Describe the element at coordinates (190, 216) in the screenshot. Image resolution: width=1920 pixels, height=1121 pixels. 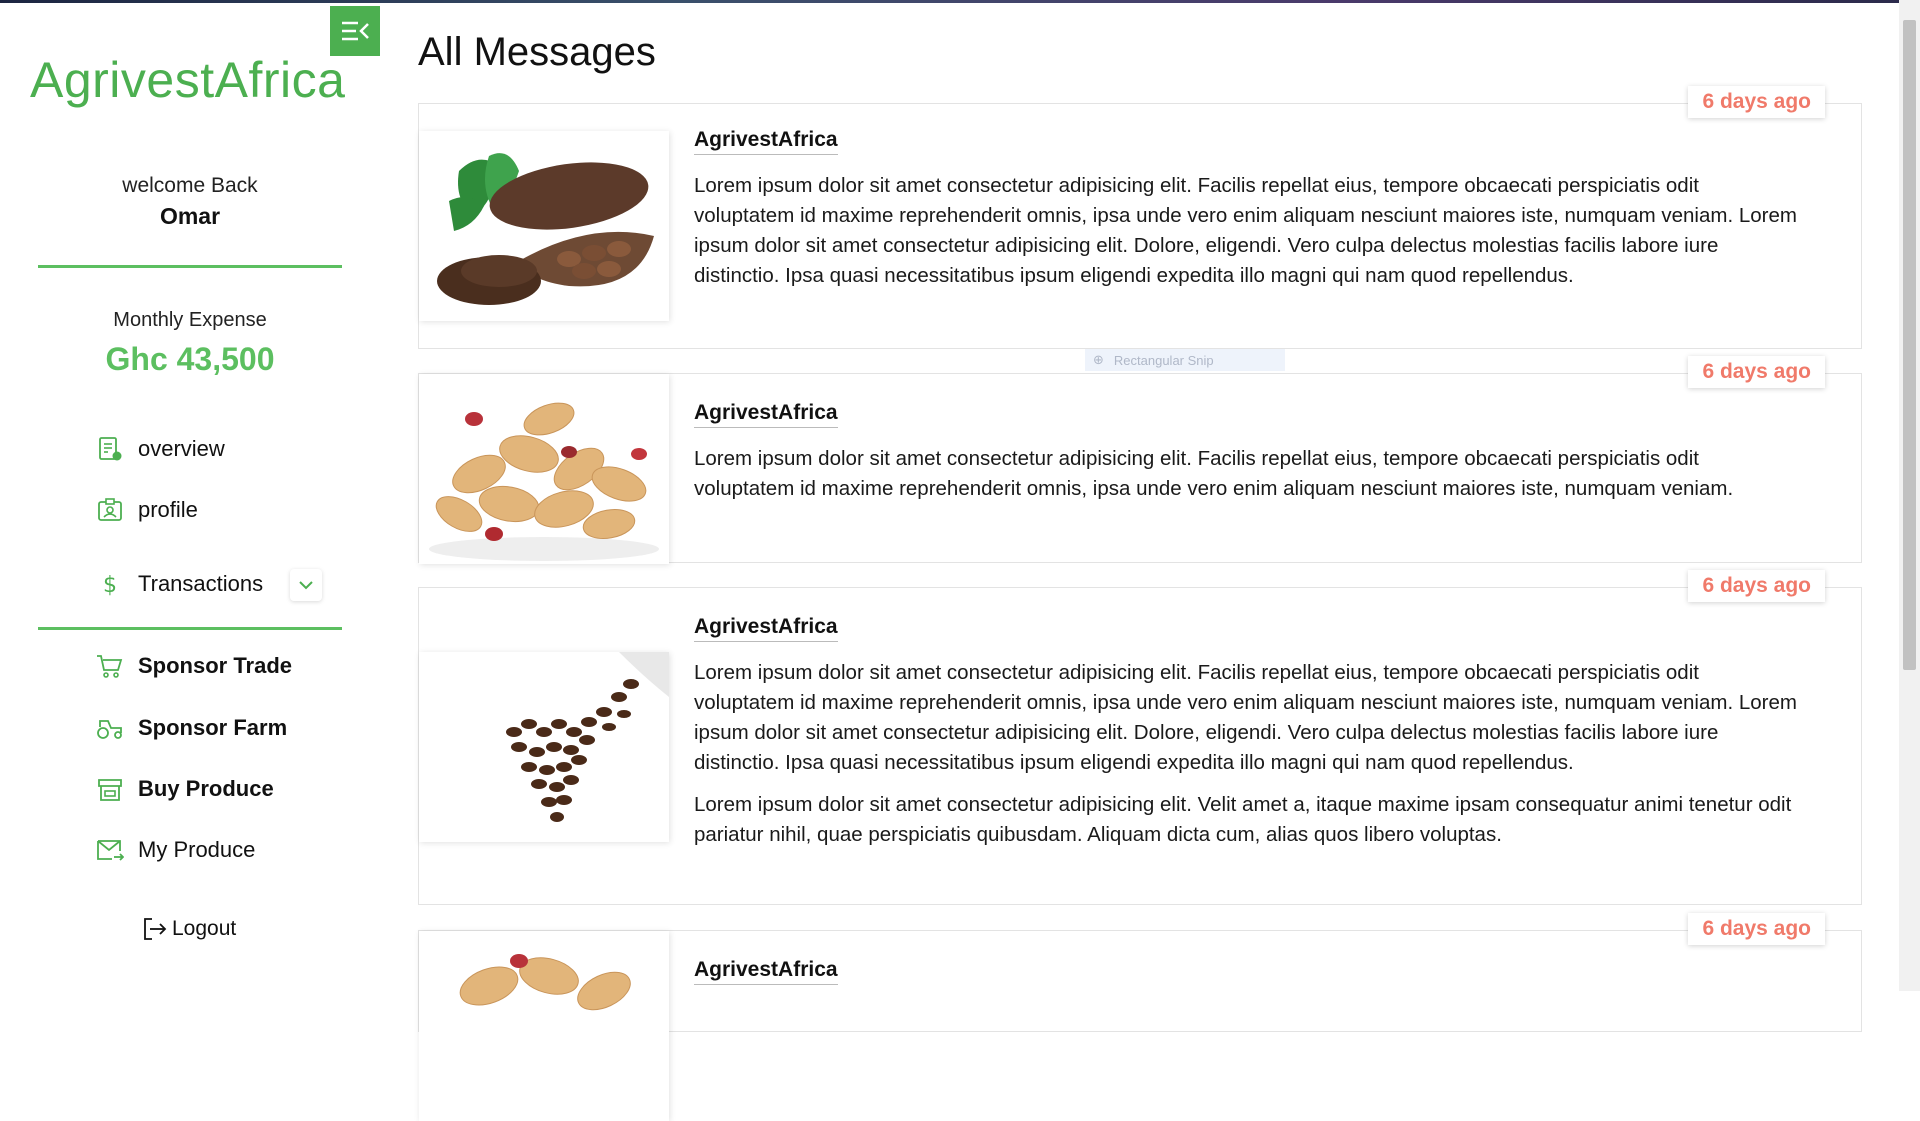
I see `user-name: Omar` at that location.